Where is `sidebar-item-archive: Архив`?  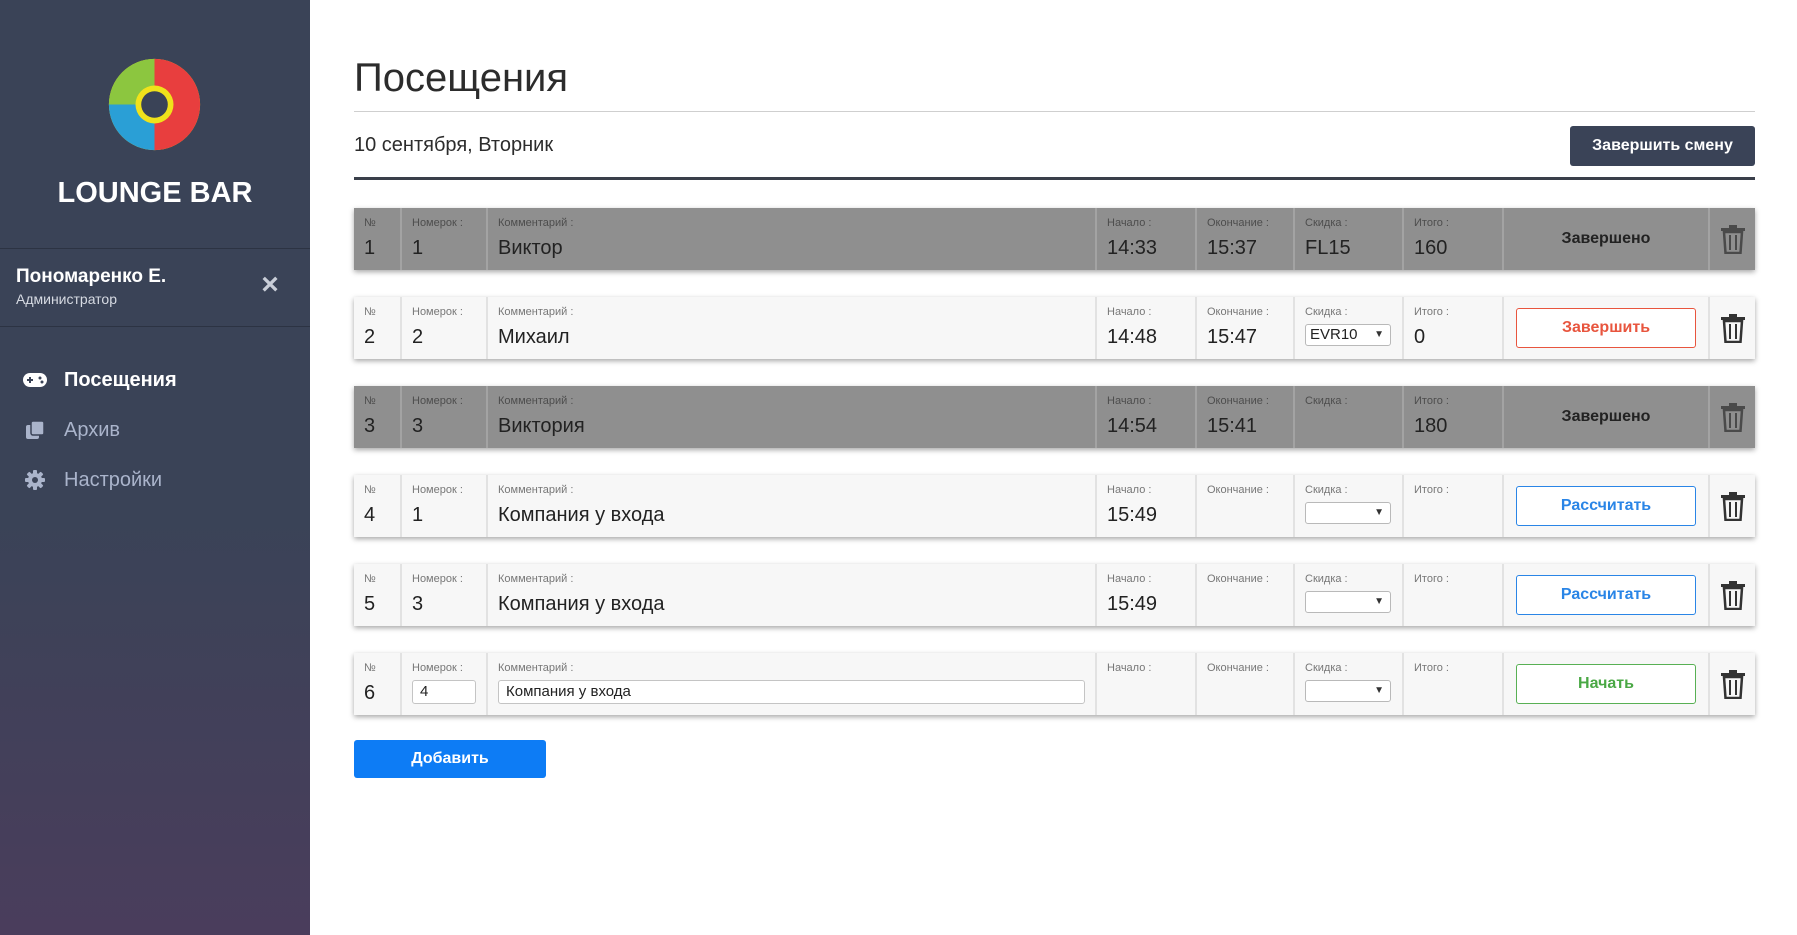 sidebar-item-archive: Архив is located at coordinates (155, 430).